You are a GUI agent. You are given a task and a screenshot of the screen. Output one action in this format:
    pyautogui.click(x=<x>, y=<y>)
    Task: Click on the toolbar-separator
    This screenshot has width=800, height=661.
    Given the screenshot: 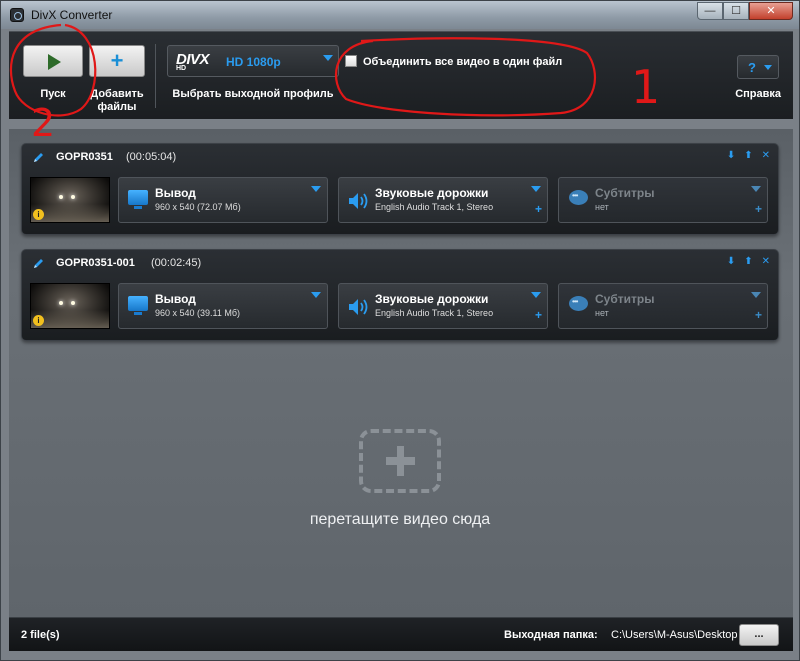 What is the action you would take?
    pyautogui.click(x=155, y=76)
    